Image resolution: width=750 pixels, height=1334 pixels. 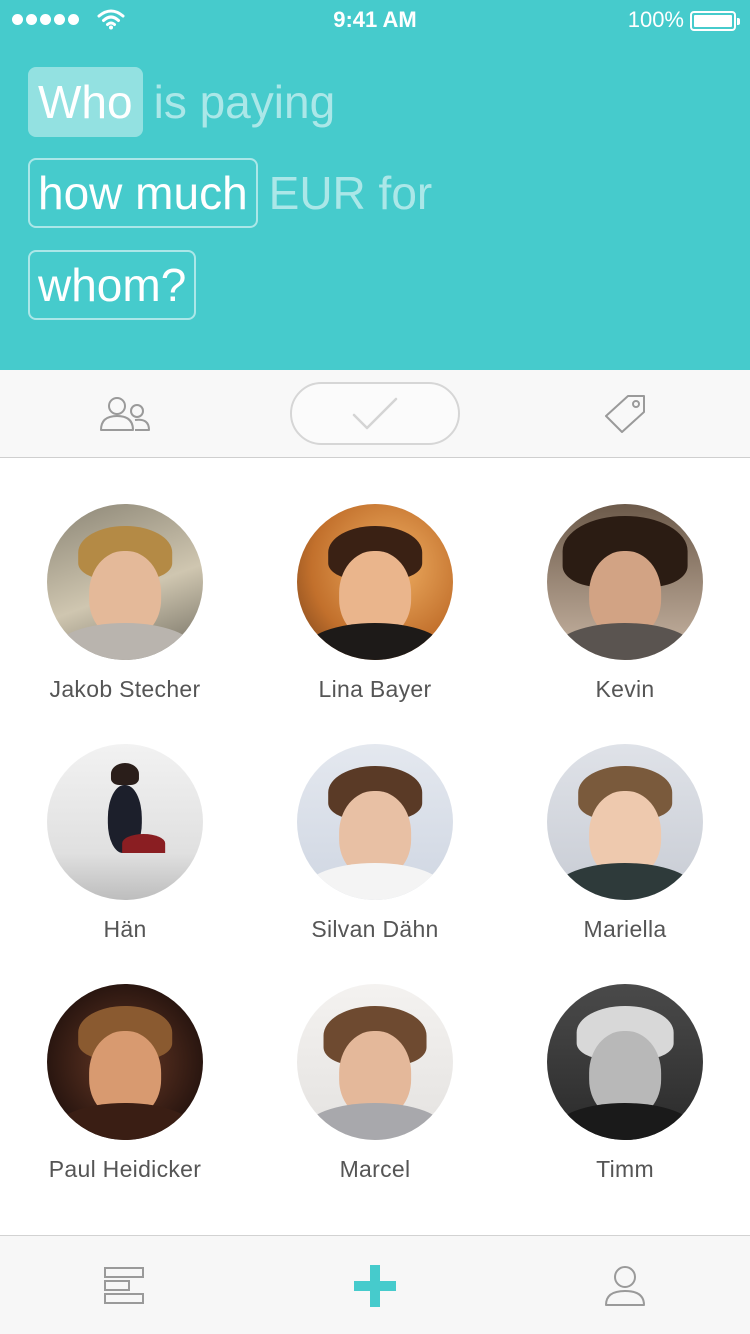 I want to click on tab-bar, so click(x=375, y=1284).